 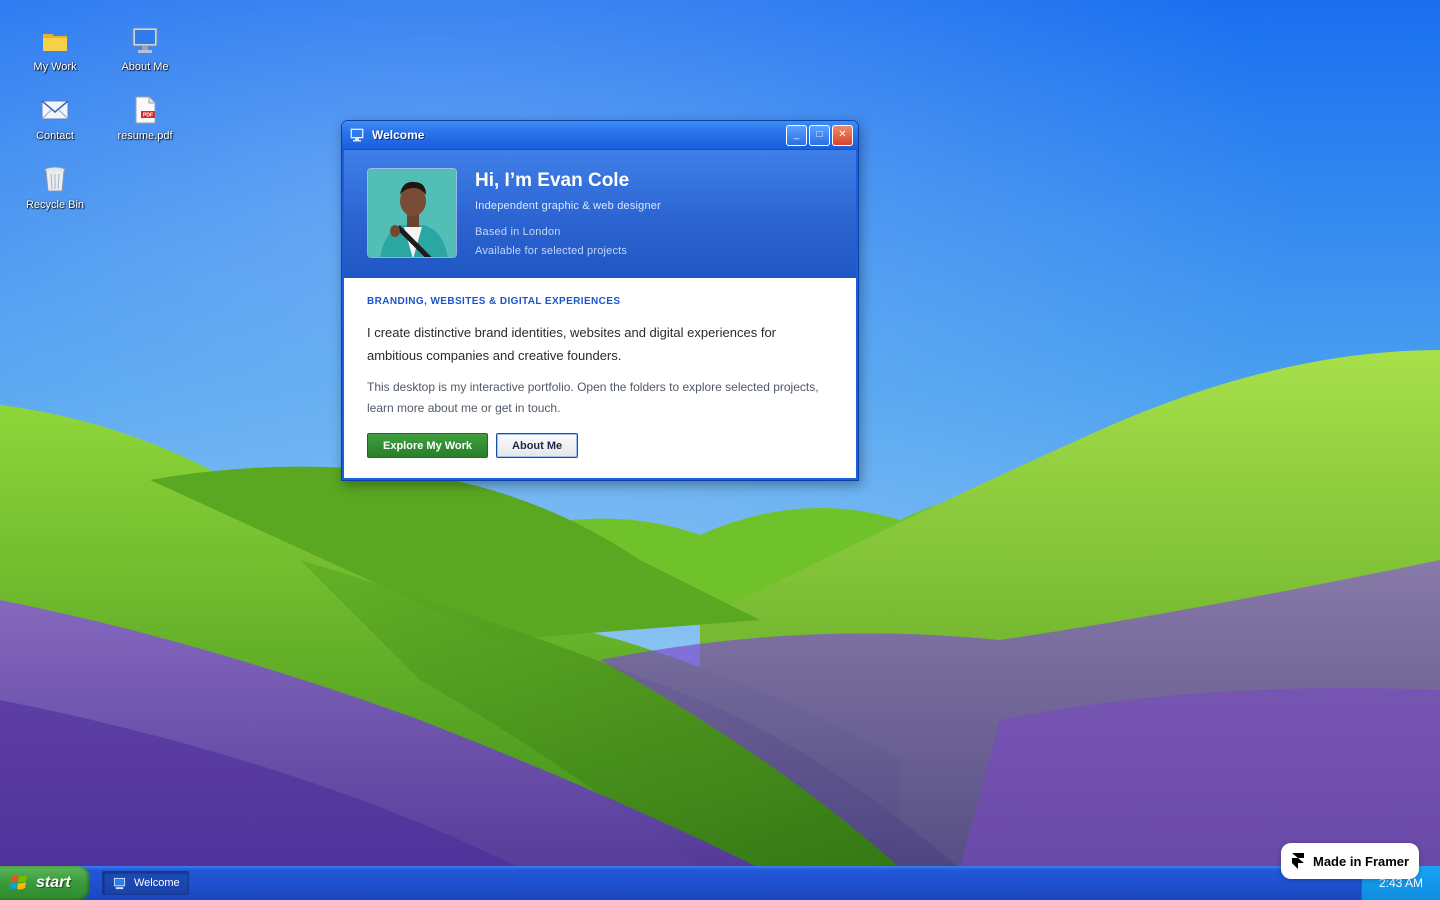 I want to click on desktop-icon-label: Contact, so click(x=55, y=136).